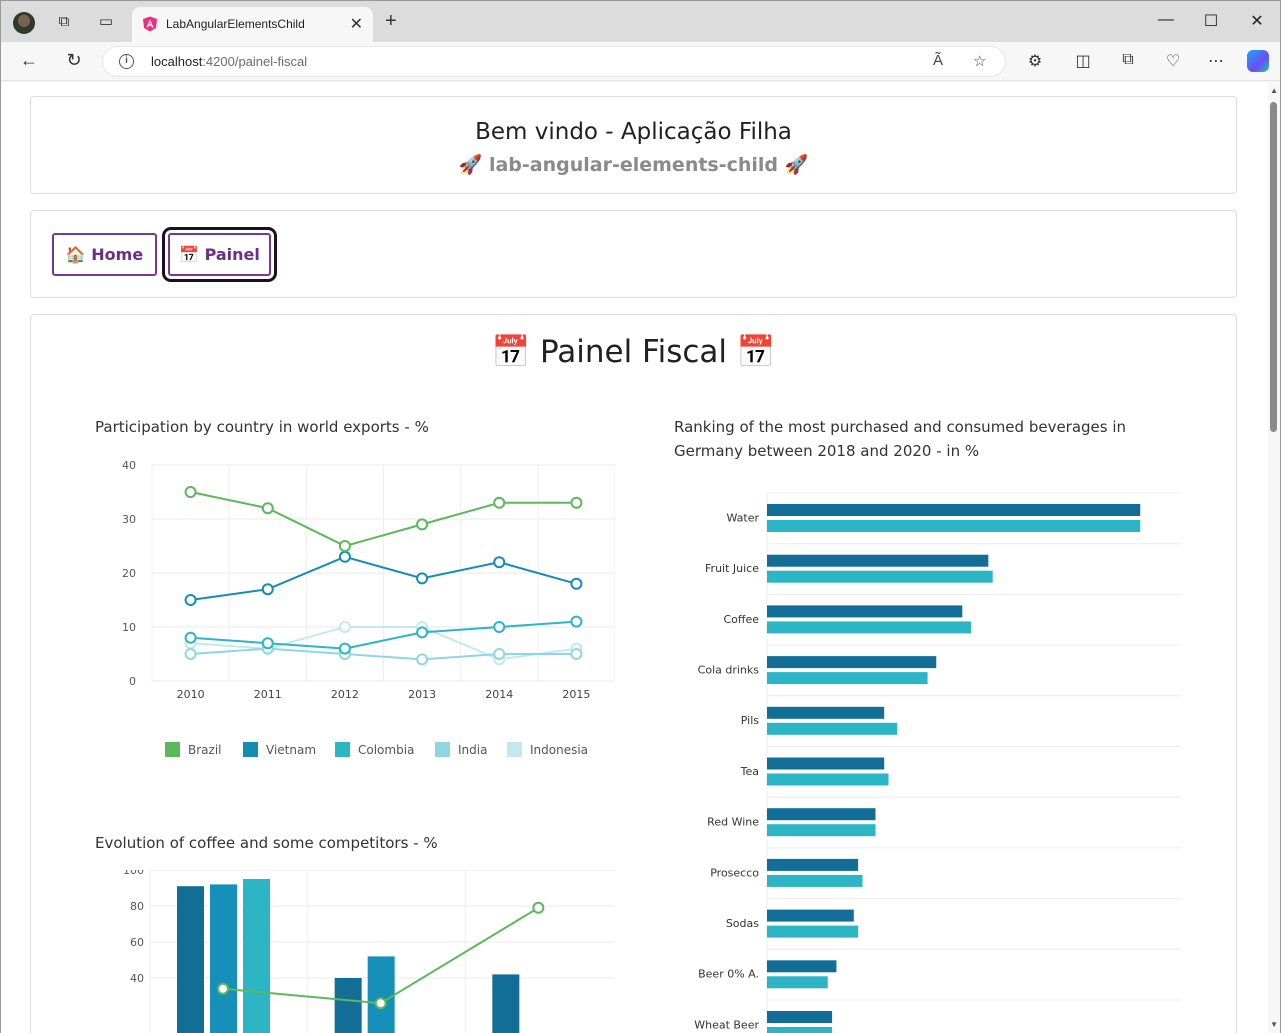 This screenshot has width=1281, height=1033. Describe the element at coordinates (29, 60) in the screenshot. I see `back-icon: ←` at that location.